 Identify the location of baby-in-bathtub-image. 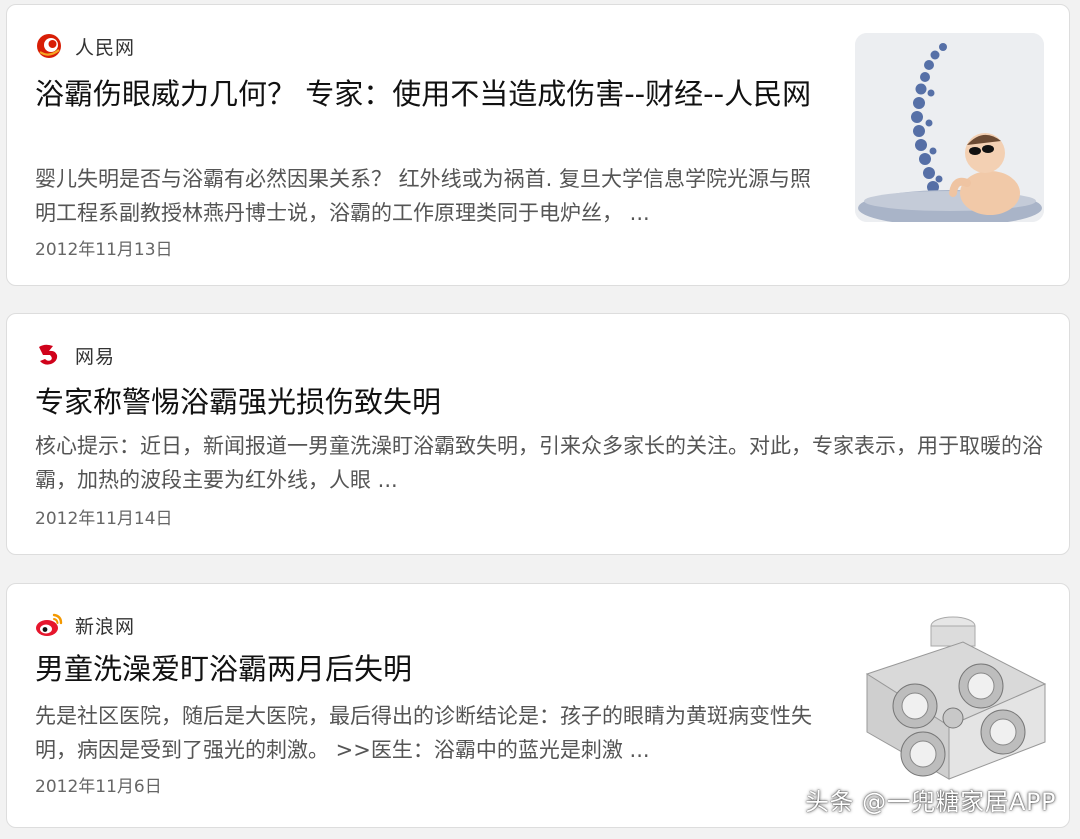
(949, 127).